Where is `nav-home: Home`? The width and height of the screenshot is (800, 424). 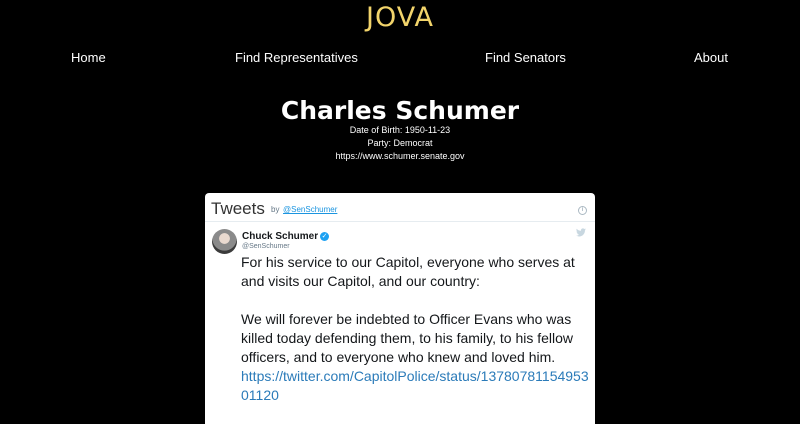
nav-home: Home is located at coordinates (88, 57).